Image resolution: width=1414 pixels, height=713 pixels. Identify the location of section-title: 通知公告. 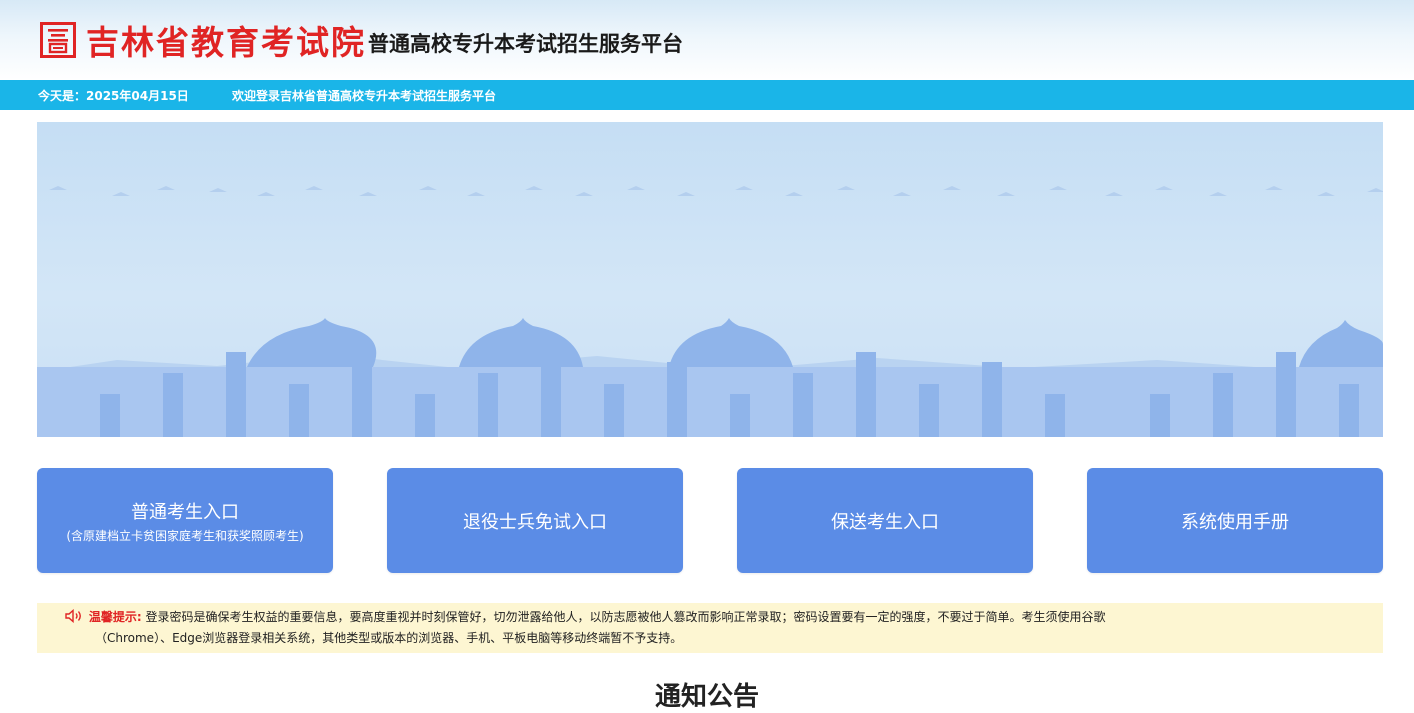
(706, 697).